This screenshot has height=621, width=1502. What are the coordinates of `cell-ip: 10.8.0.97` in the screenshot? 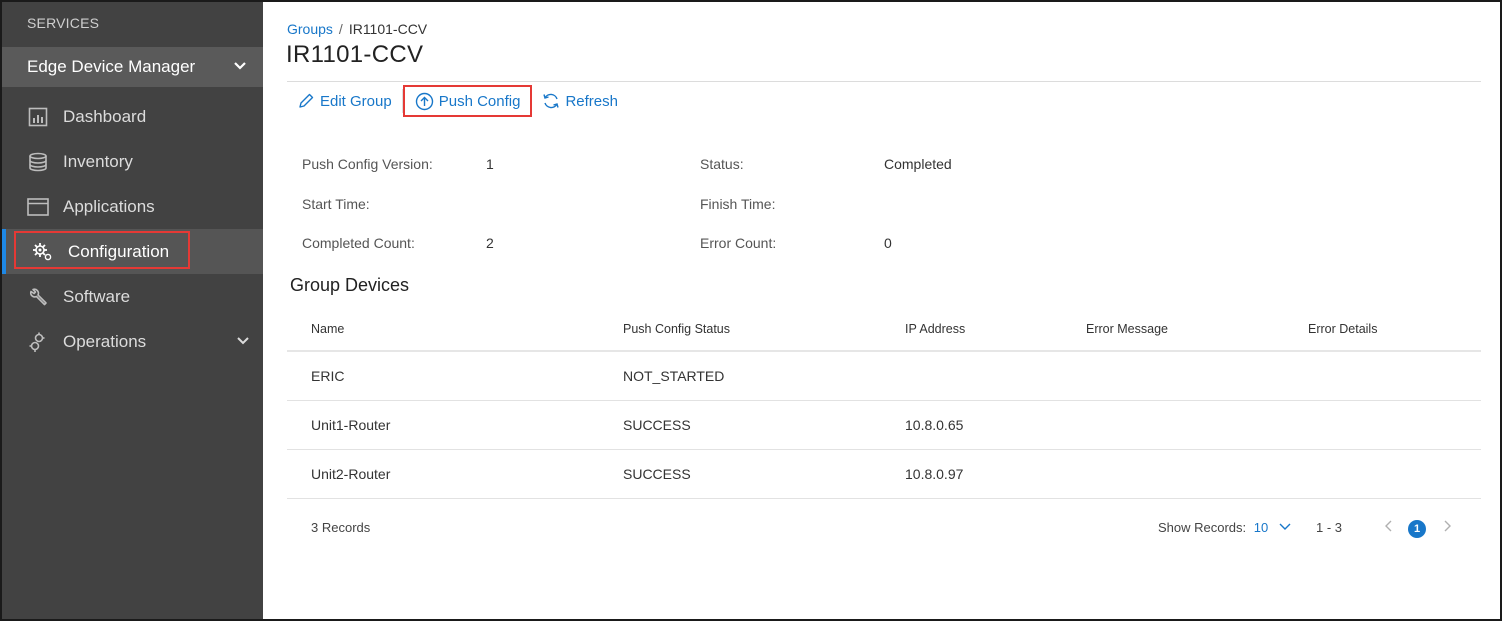 It's located at (934, 474).